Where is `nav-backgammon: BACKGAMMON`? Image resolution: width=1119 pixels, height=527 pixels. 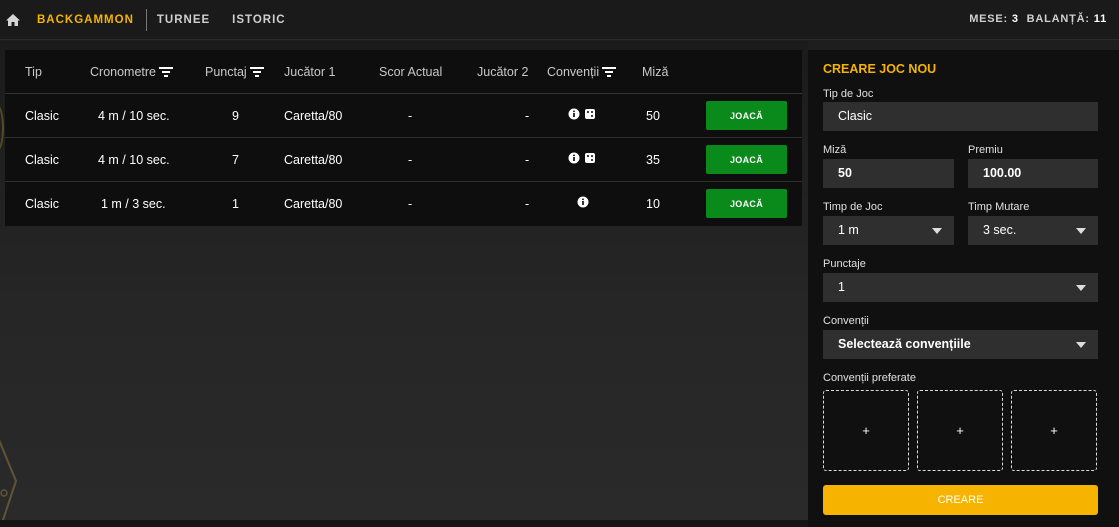
nav-backgammon: BACKGAMMON is located at coordinates (85, 20).